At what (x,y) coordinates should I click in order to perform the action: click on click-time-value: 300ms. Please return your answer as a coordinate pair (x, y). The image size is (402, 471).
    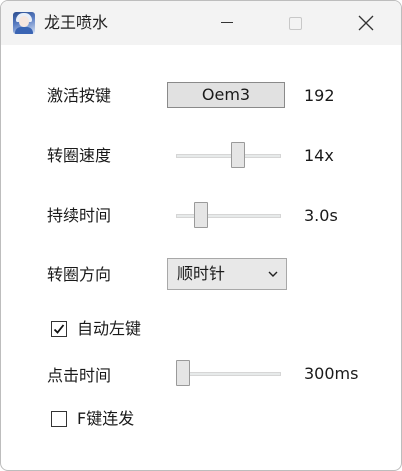
    Looking at the image, I should click on (331, 373).